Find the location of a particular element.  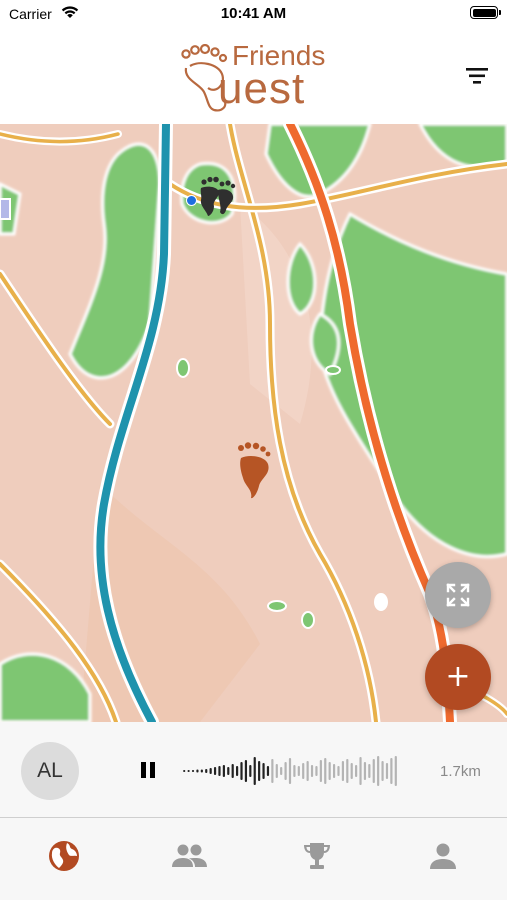

audio-waveform is located at coordinates (290, 771).